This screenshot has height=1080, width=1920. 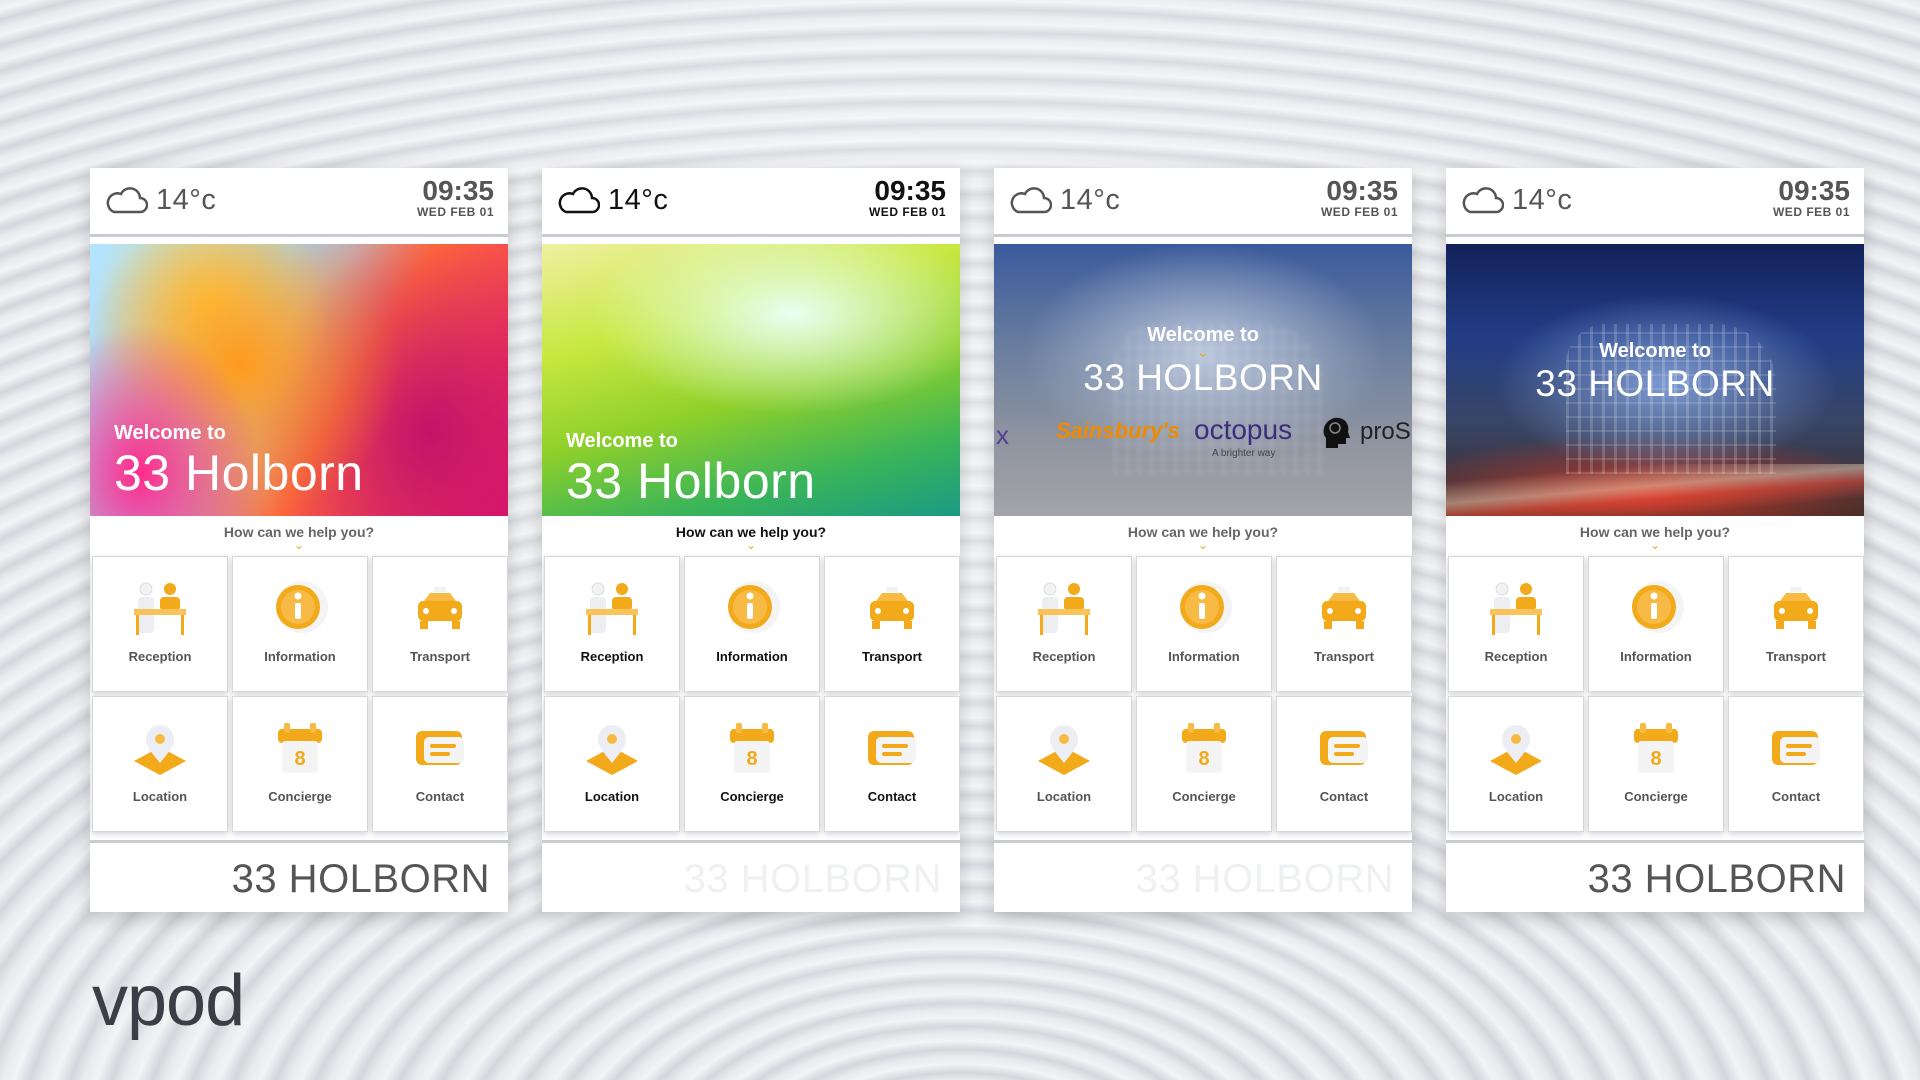 I want to click on traffic-light-streaks, so click(x=1655, y=490).